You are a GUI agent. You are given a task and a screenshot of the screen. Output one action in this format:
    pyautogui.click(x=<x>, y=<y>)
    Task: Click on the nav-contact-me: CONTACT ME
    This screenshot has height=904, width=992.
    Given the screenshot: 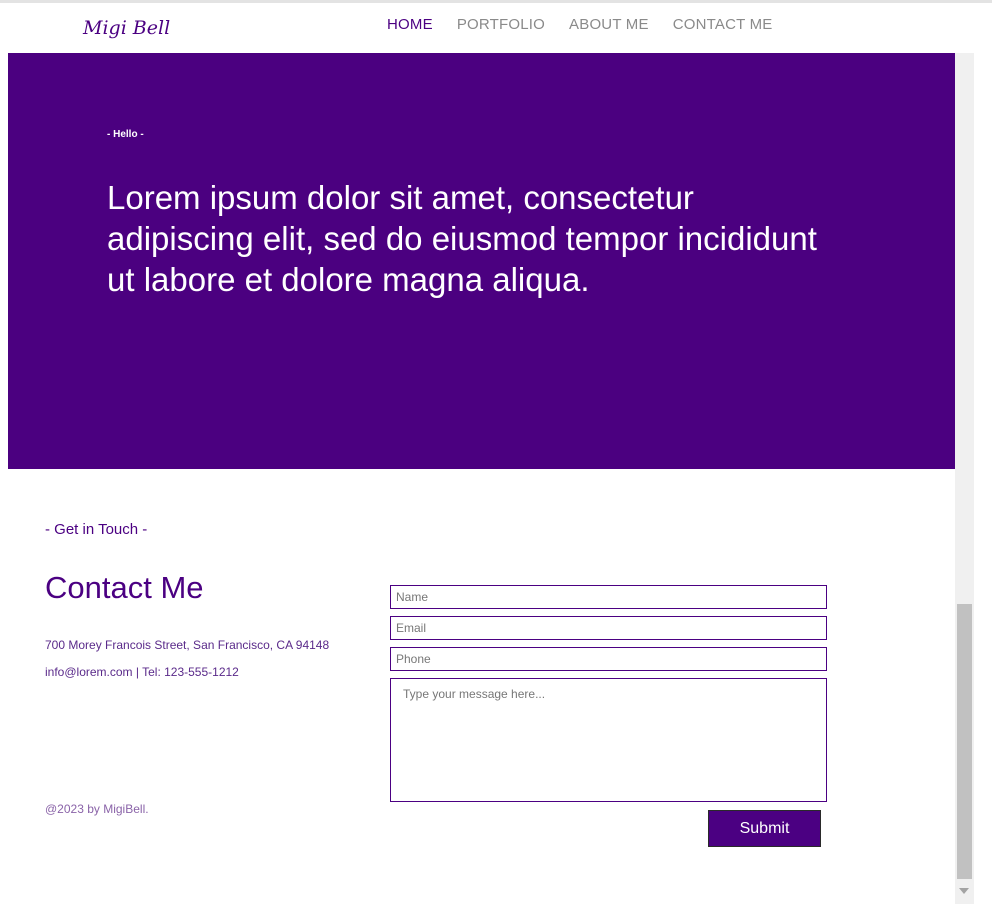 What is the action you would take?
    pyautogui.click(x=723, y=24)
    